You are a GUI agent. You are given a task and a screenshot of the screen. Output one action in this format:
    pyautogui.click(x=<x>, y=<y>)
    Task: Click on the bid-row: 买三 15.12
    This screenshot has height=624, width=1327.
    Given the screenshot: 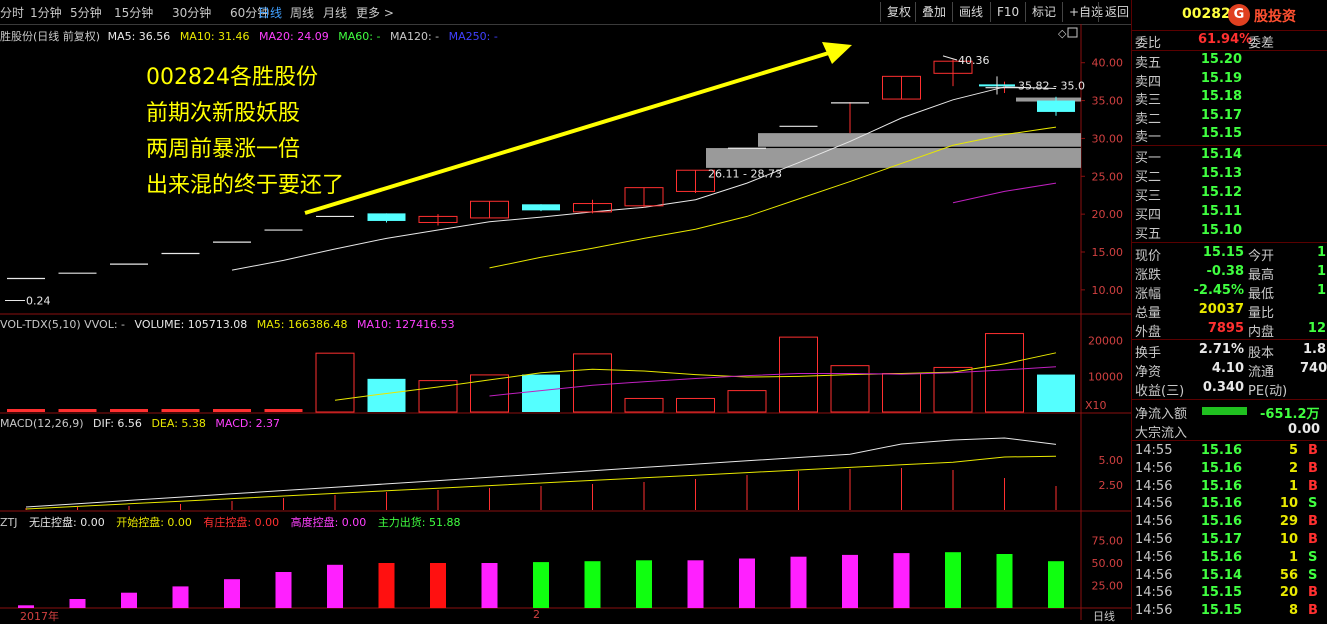 What is the action you would take?
    pyautogui.click(x=1229, y=194)
    